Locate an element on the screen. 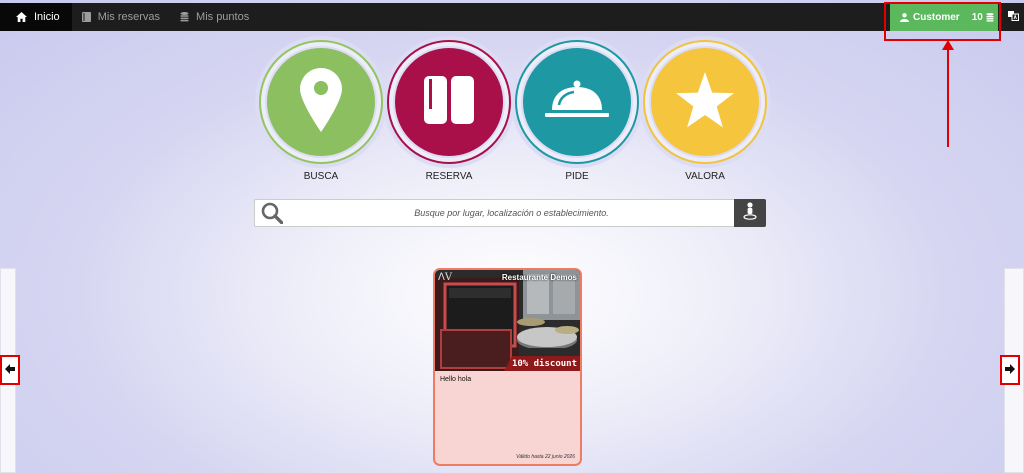 The width and height of the screenshot is (1024, 473). valora-circle is located at coordinates (705, 102).